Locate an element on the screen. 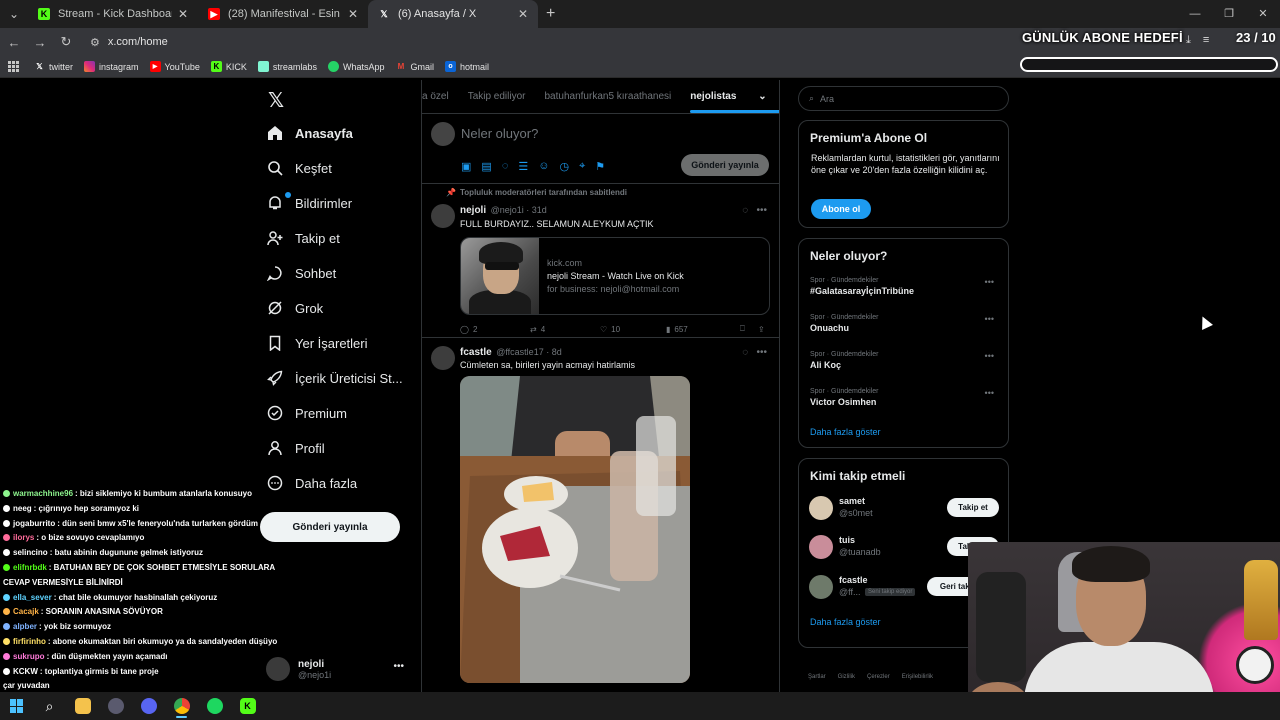 The height and width of the screenshot is (720, 1280). chat-username: ella_sever is located at coordinates (32, 597).